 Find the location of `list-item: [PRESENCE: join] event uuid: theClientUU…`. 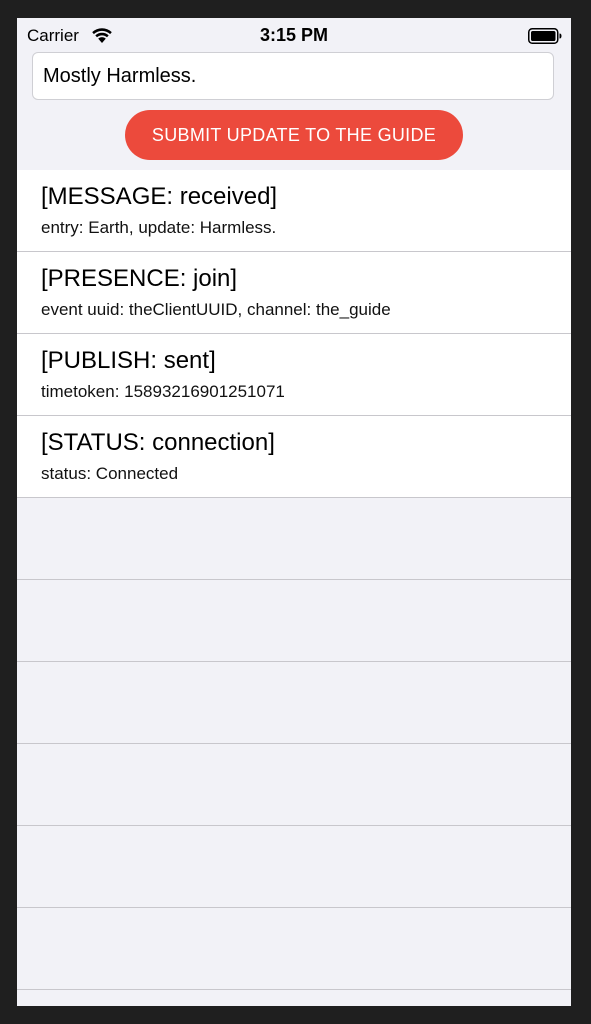

list-item: [PRESENCE: join] event uuid: theClientUU… is located at coordinates (294, 293).